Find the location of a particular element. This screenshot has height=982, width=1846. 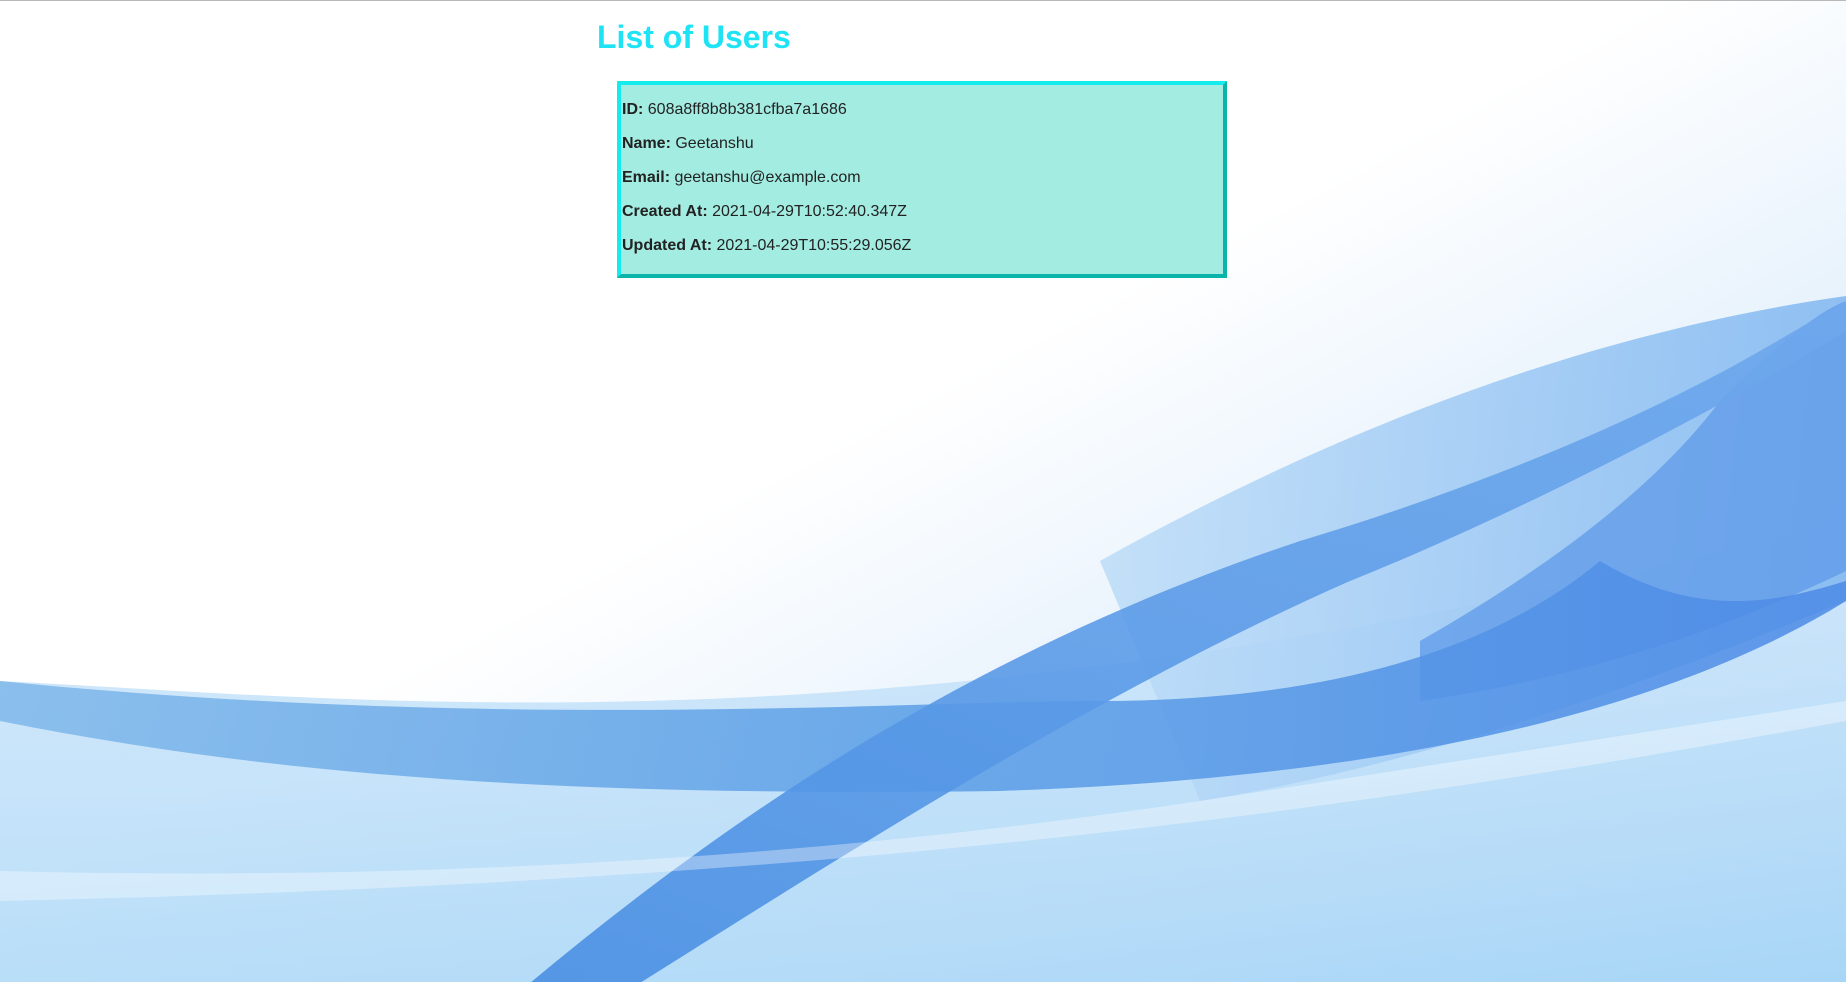

user-name-label: Name: is located at coordinates (646, 143).